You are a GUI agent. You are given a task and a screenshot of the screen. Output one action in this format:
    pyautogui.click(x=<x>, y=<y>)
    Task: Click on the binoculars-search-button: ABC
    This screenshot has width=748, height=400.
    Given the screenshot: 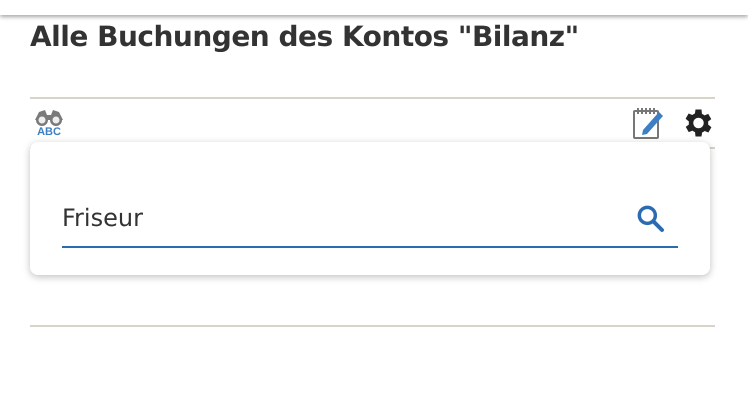 What is the action you would take?
    pyautogui.click(x=49, y=123)
    